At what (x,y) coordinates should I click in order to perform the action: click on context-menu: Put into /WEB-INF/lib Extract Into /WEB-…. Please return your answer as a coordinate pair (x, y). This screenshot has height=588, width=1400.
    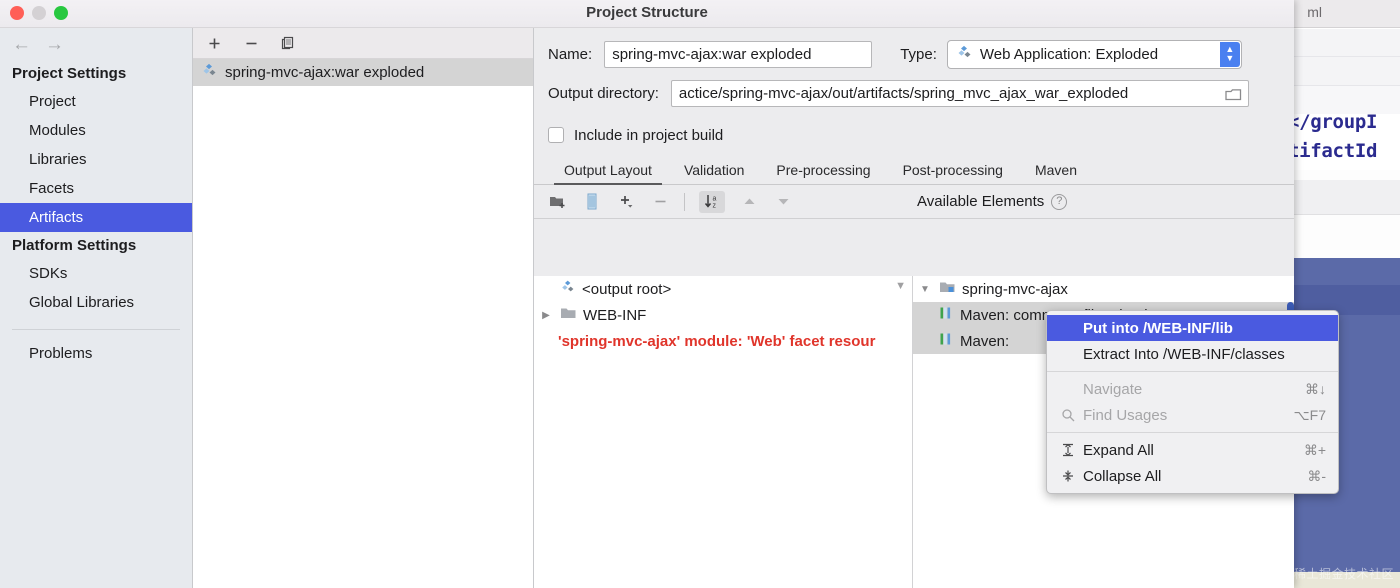
    Looking at the image, I should click on (1192, 402).